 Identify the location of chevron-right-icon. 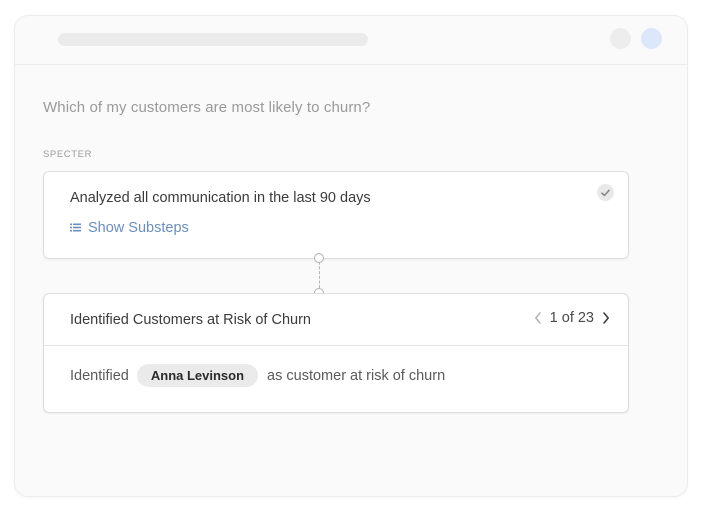
(606, 318).